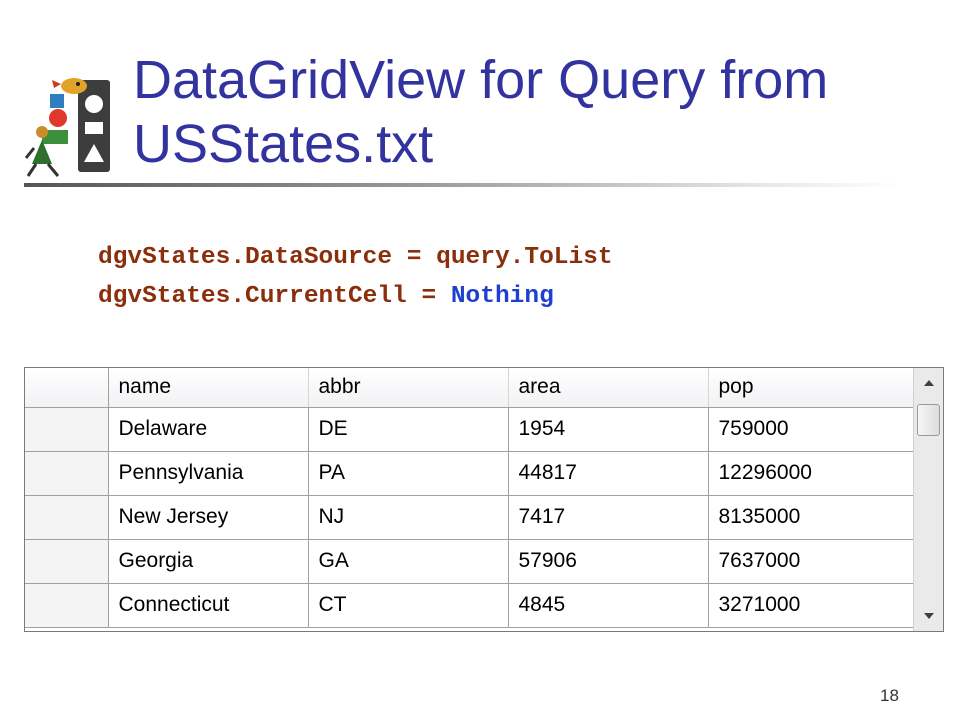  What do you see at coordinates (408, 388) in the screenshot?
I see `column-header-abbr: abbr` at bounding box center [408, 388].